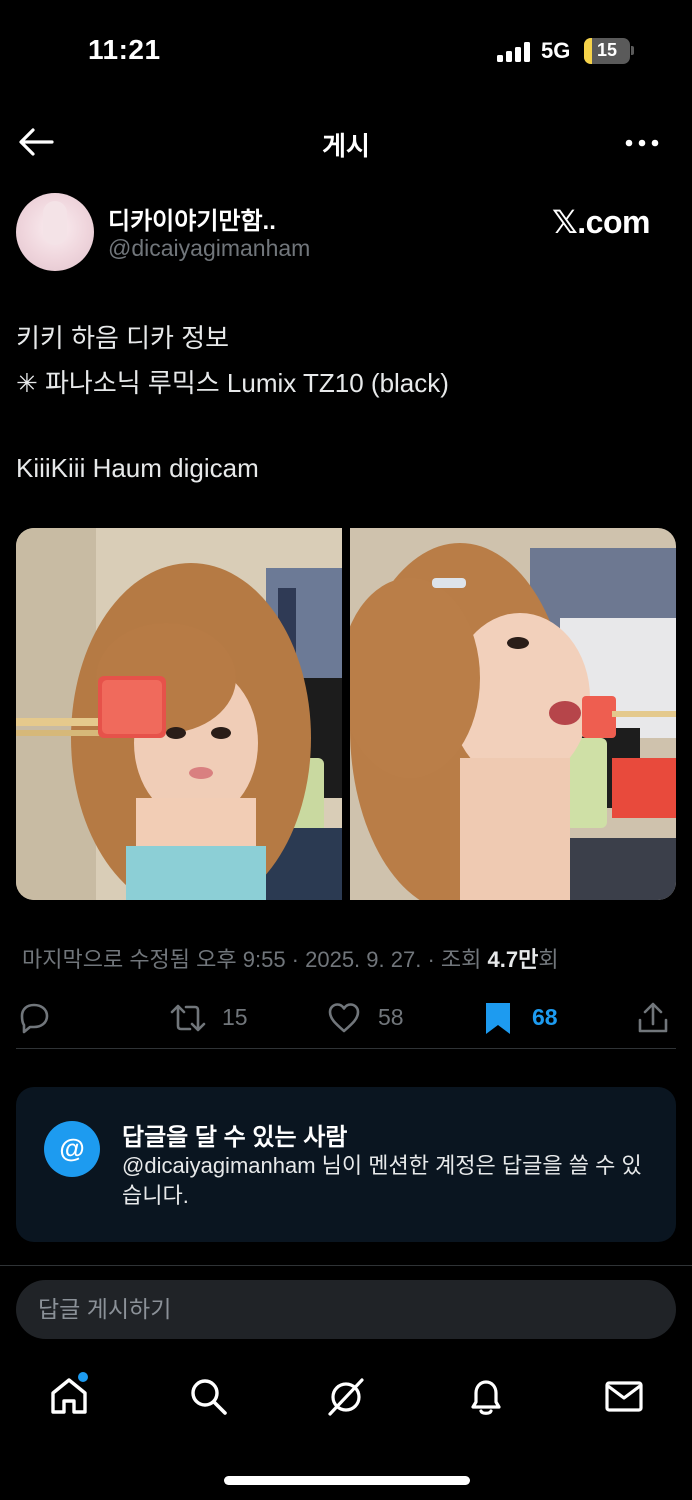 The image size is (692, 1500). I want to click on tab-search, so click(208, 1396).